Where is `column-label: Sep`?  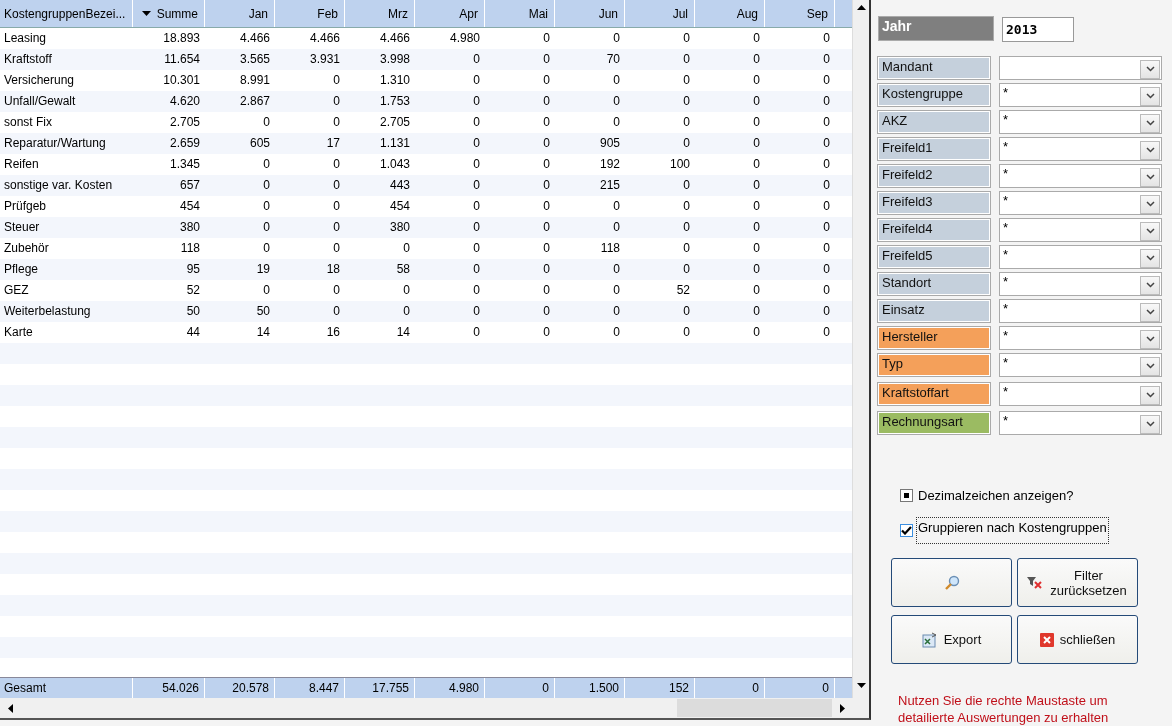
column-label: Sep is located at coordinates (817, 13).